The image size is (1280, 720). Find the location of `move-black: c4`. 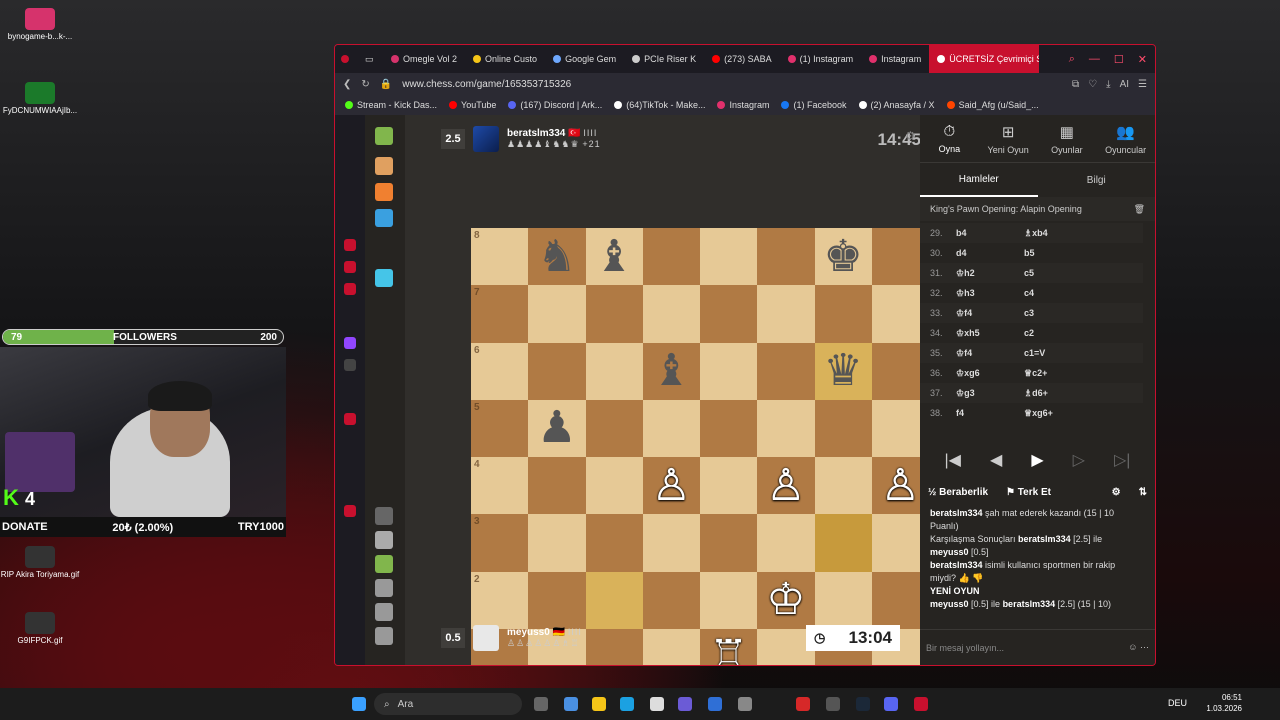

move-black: c4 is located at coordinates (1058, 293).